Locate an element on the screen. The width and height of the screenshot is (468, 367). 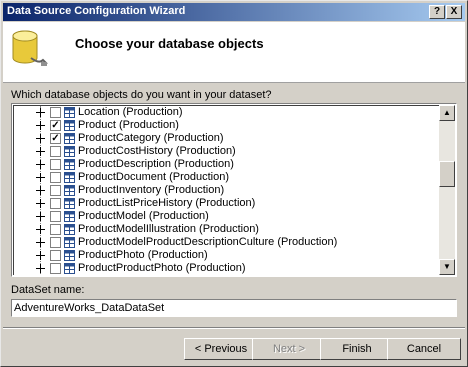
tree-item-label: ProductProductPhoto (Production) is located at coordinates (162, 268).